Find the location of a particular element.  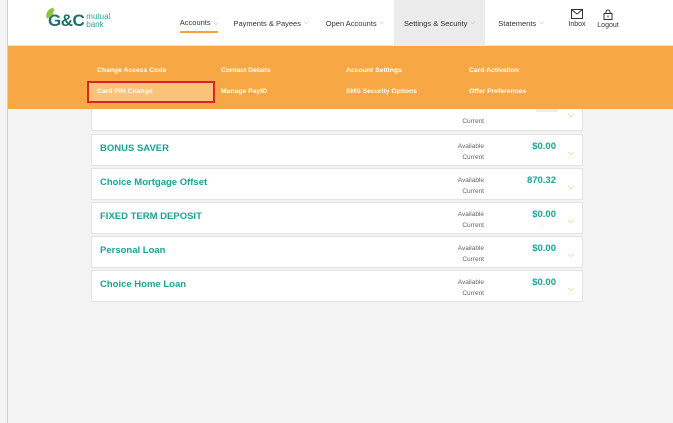

menu-card-activation: Card Activation is located at coordinates (494, 71).